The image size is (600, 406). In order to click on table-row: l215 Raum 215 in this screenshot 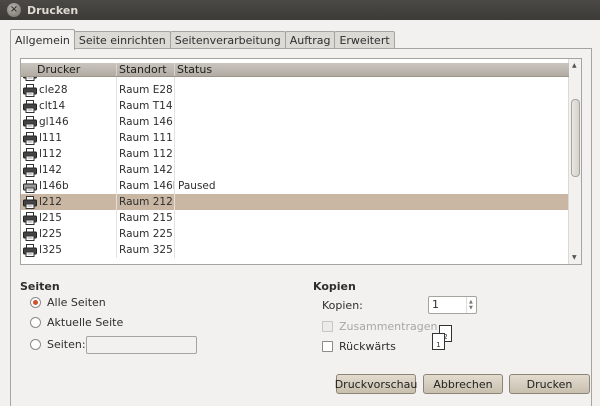, I will do `click(295, 218)`.